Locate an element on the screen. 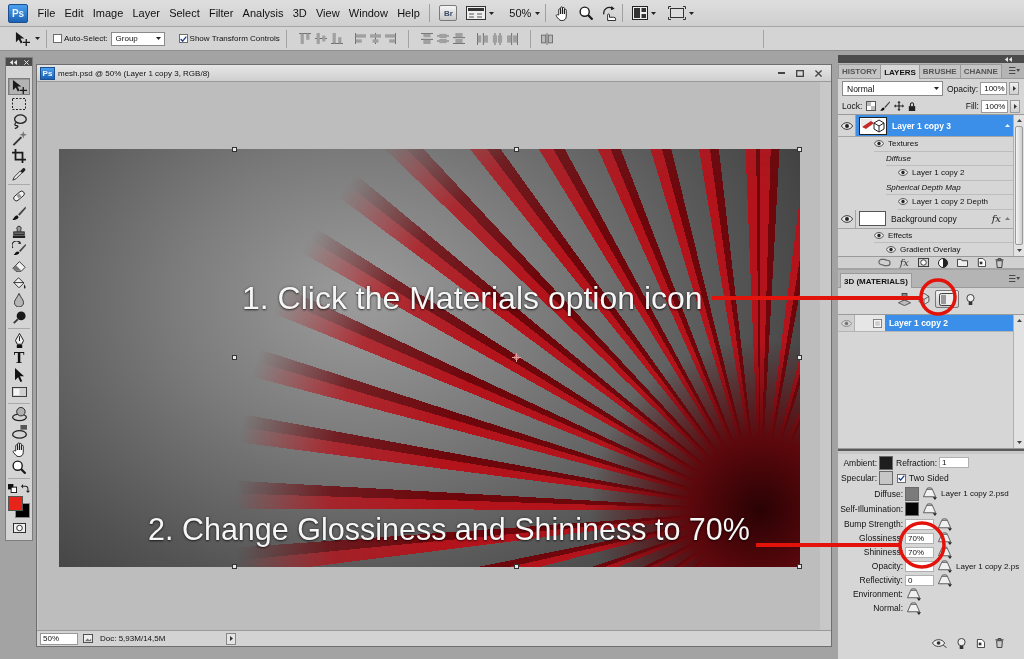  panel-tab: CHANNE is located at coordinates (980, 71).